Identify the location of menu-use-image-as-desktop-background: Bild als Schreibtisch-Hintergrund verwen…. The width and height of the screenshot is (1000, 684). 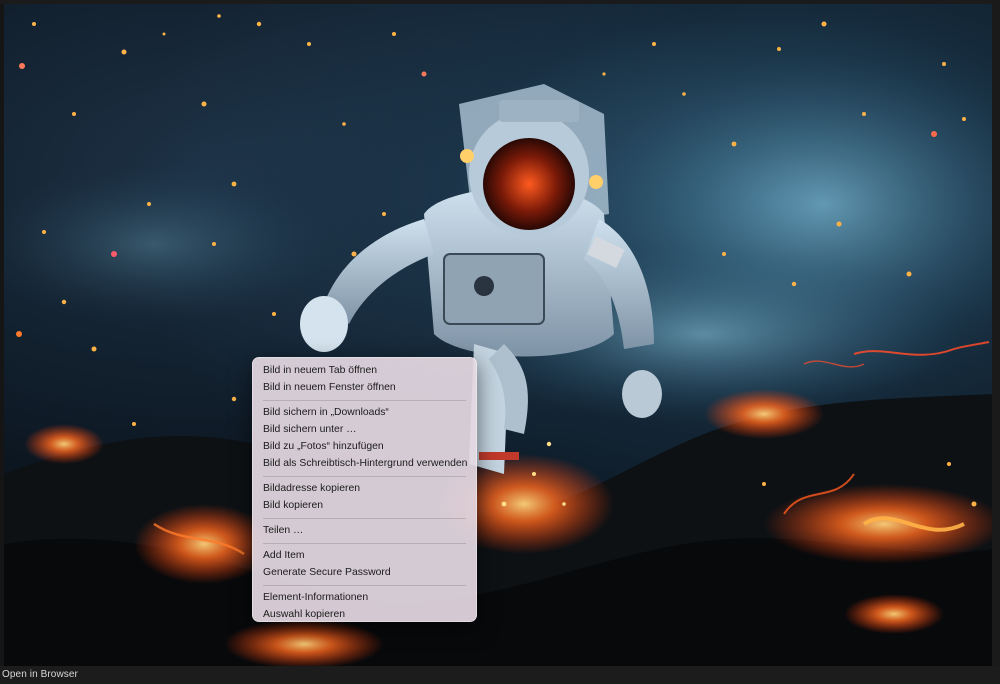
(364, 463).